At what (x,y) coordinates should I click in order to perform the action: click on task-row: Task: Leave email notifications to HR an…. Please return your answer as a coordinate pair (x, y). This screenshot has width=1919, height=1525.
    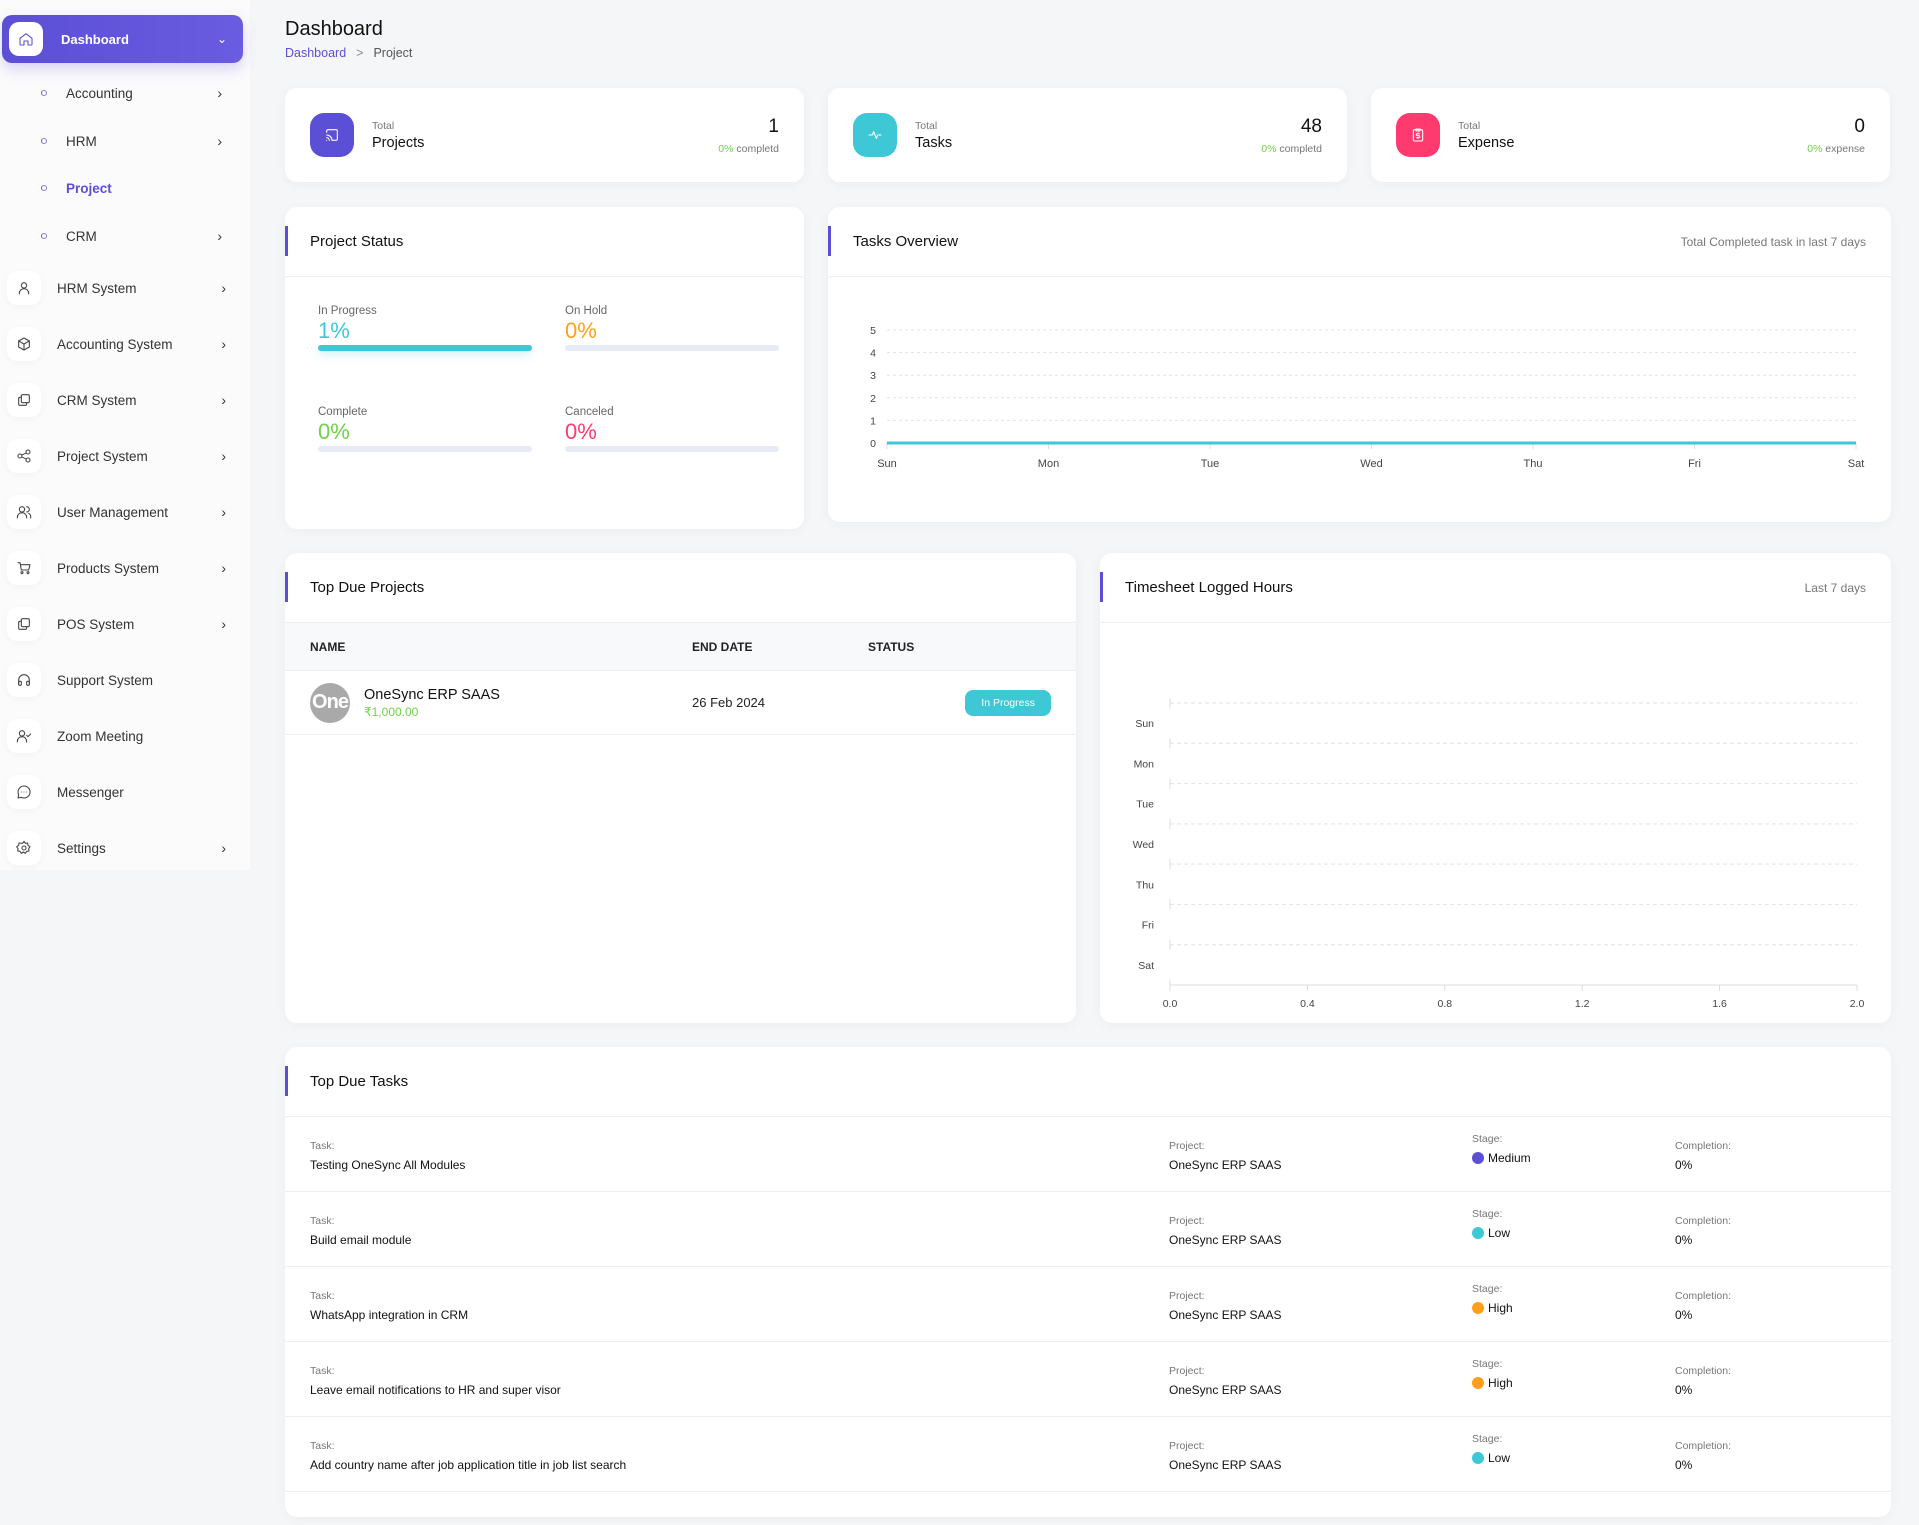
    Looking at the image, I should click on (1088, 1379).